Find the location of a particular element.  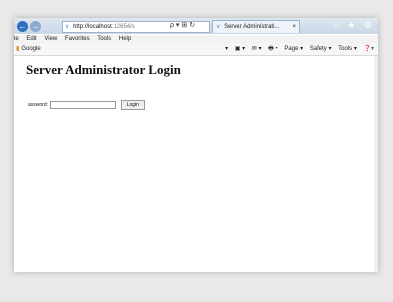

menu-help: Help is located at coordinates (125, 39).